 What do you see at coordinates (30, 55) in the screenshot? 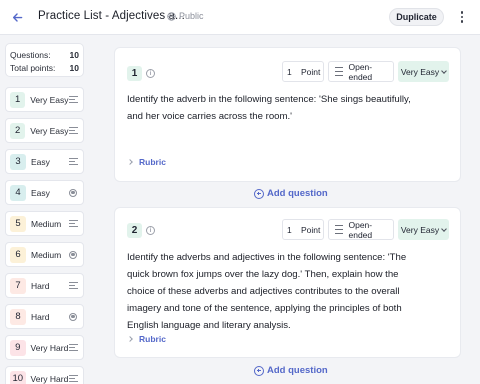
I see `questions-count-label: Questions:` at bounding box center [30, 55].